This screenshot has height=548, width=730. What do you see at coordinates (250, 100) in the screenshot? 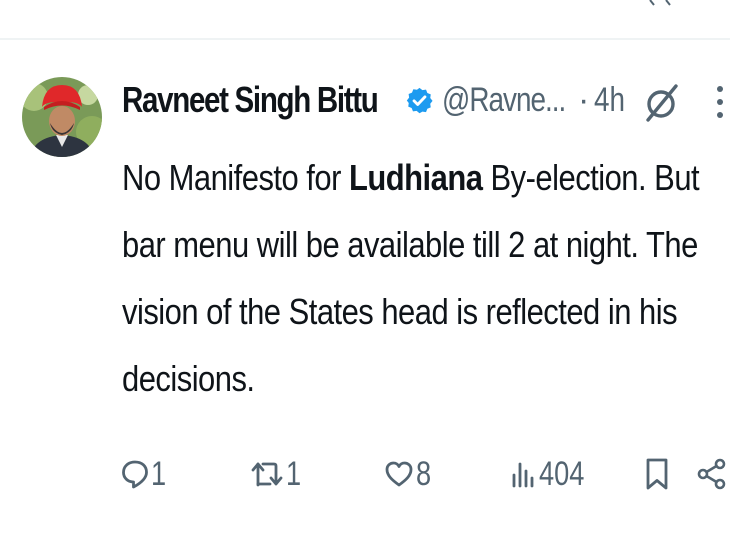
I see `author-name: Ravneet Singh Bittu` at bounding box center [250, 100].